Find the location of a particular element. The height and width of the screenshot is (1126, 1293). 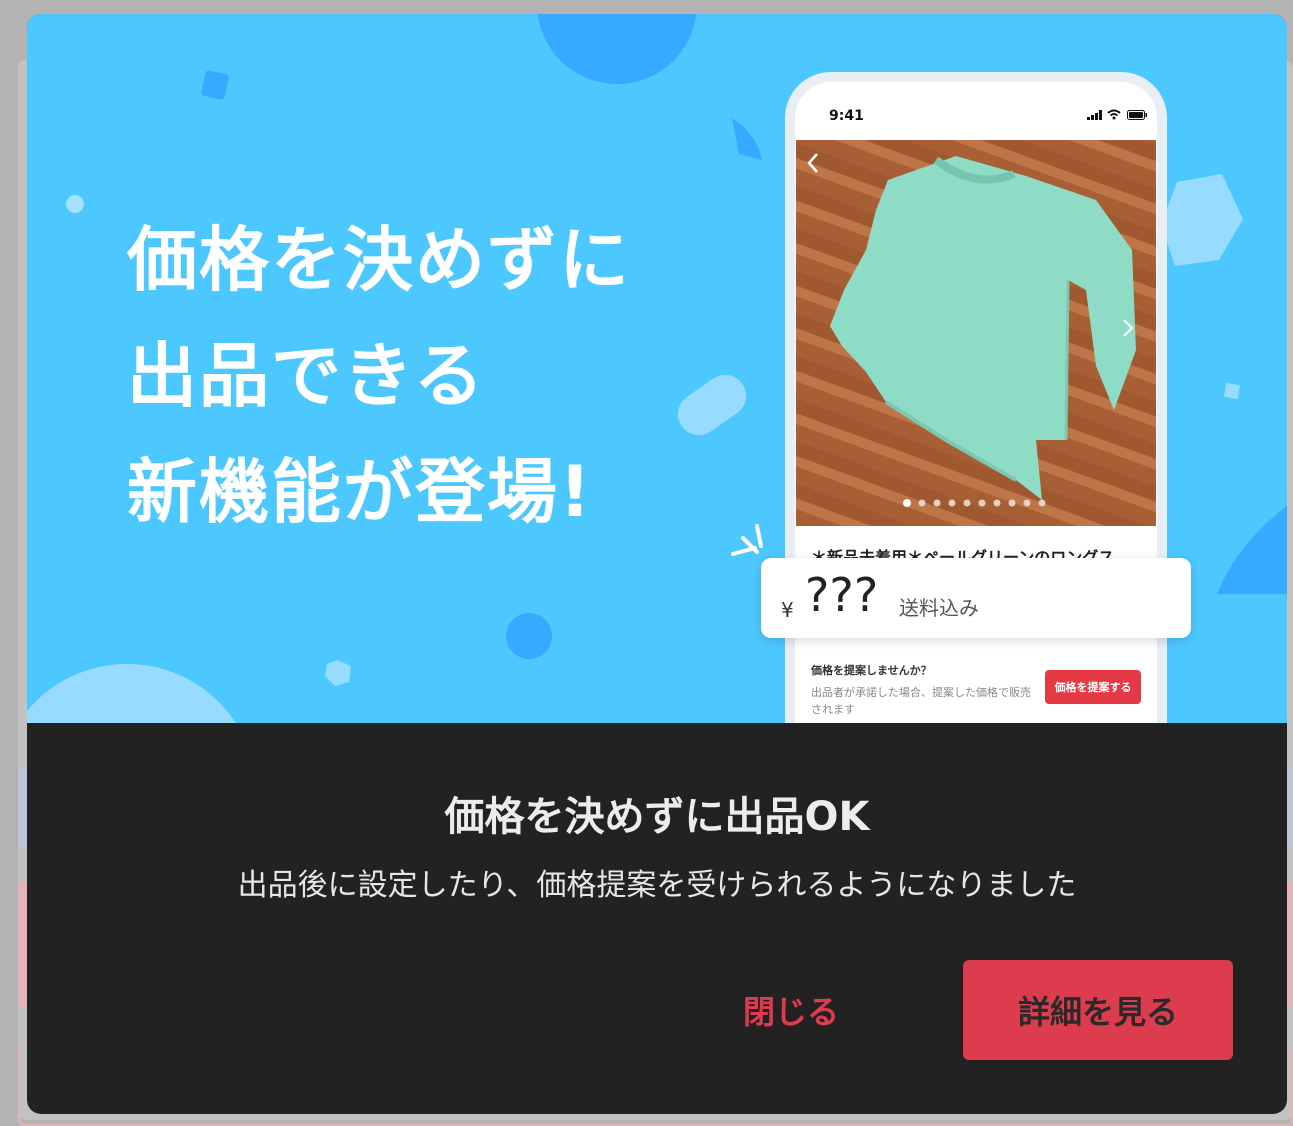

price-card: ¥ ??? 送料込み is located at coordinates (976, 598).